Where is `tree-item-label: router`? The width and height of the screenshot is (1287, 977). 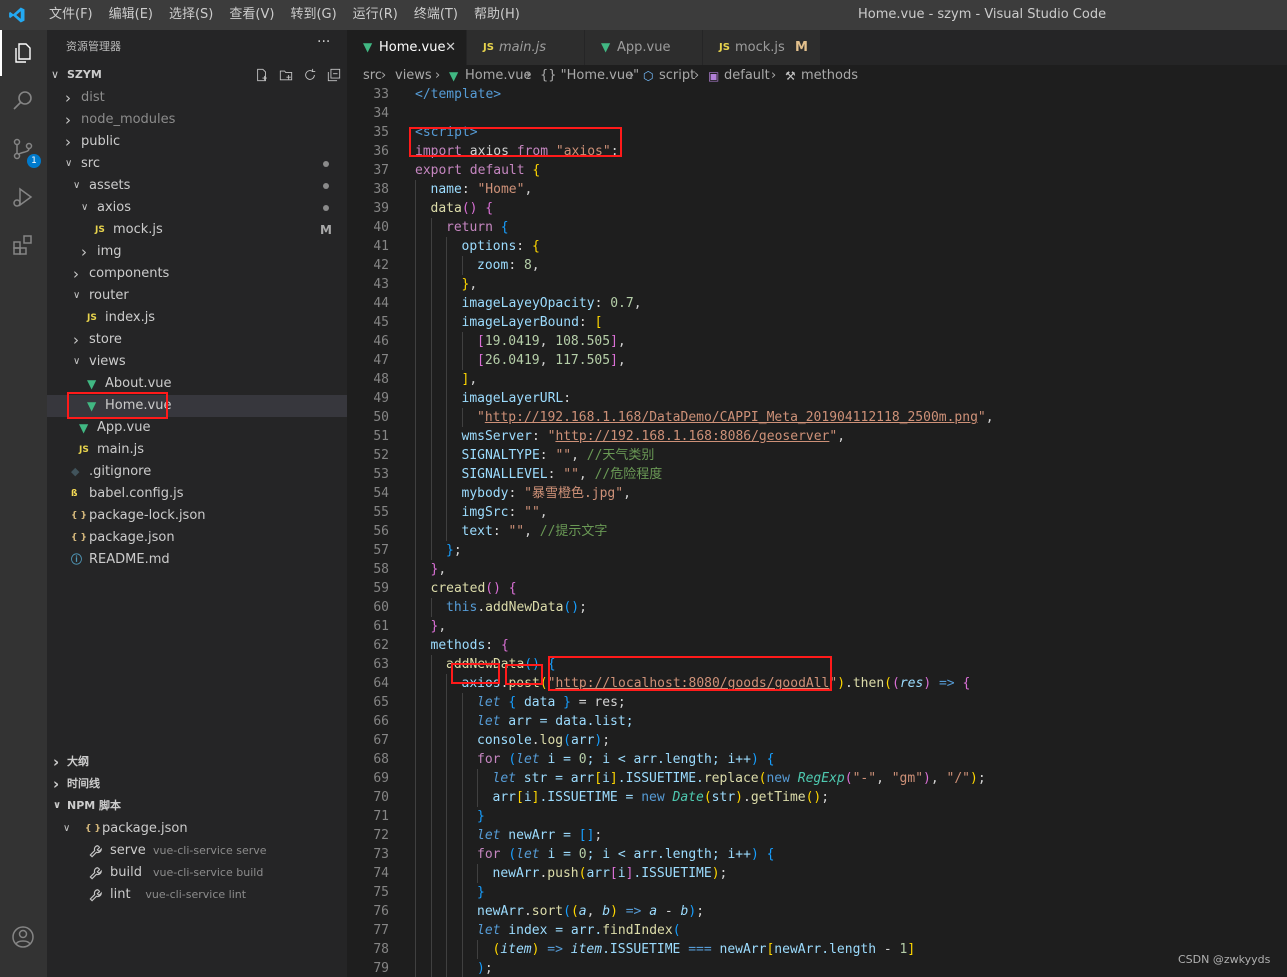 tree-item-label: router is located at coordinates (109, 295).